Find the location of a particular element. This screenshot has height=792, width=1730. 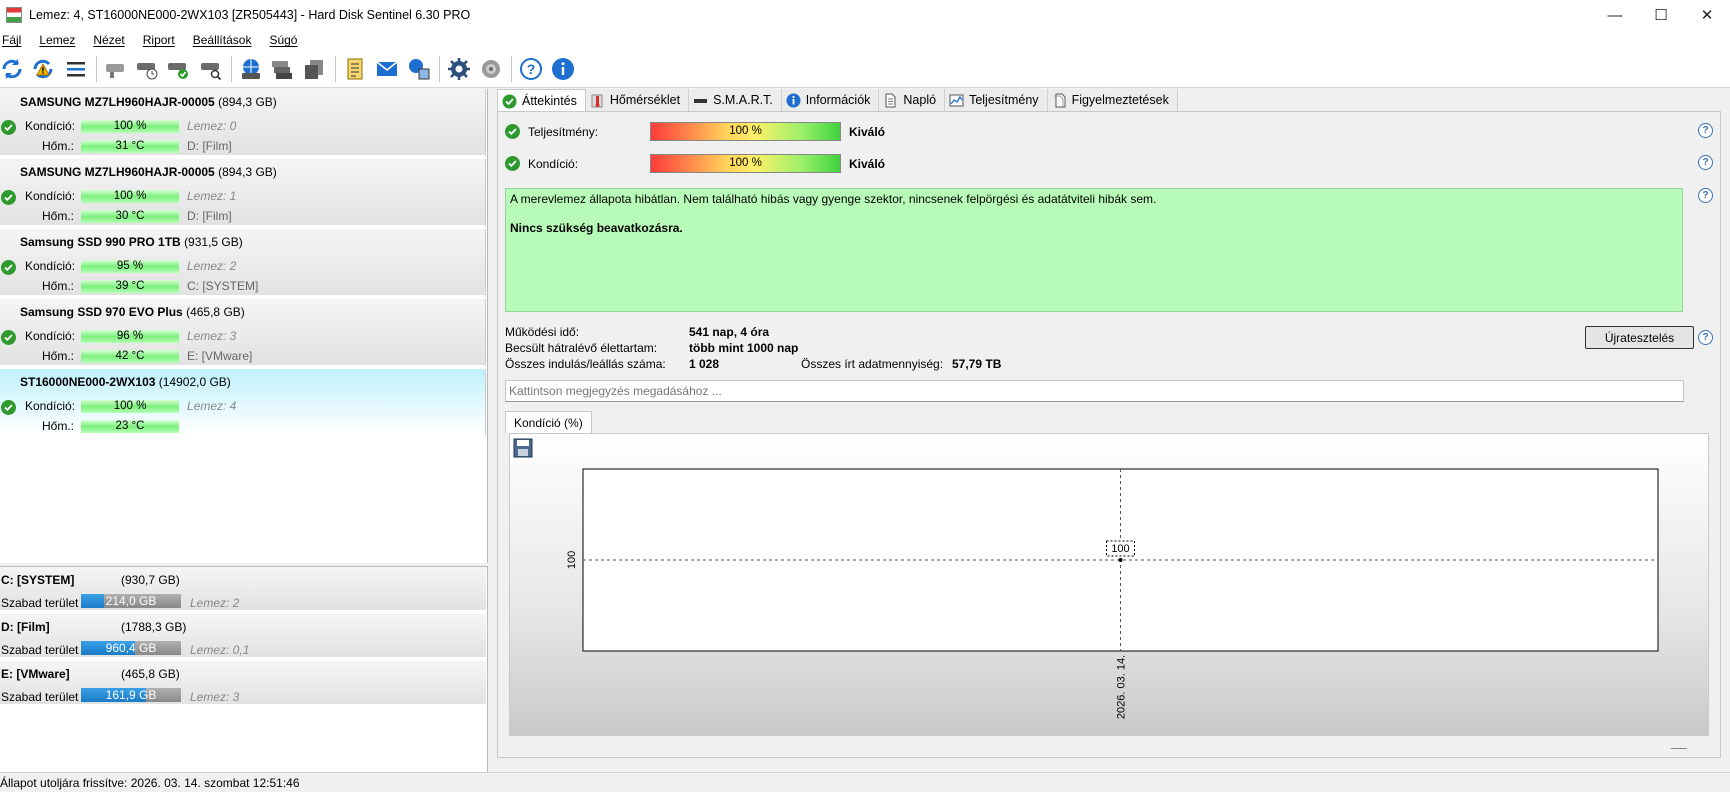

temperature-bar: 31 °C is located at coordinates (130, 146).